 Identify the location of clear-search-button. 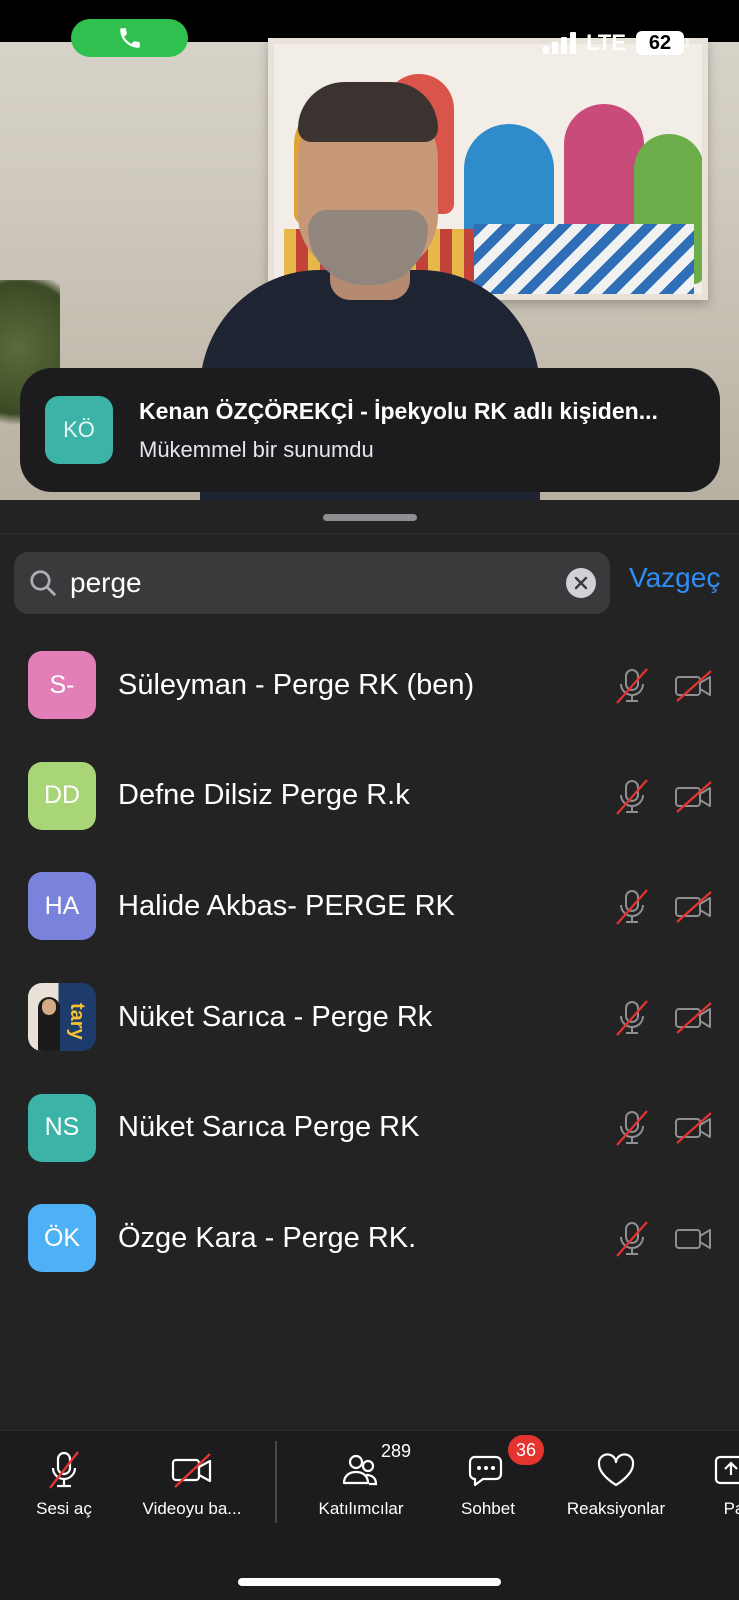
(581, 583).